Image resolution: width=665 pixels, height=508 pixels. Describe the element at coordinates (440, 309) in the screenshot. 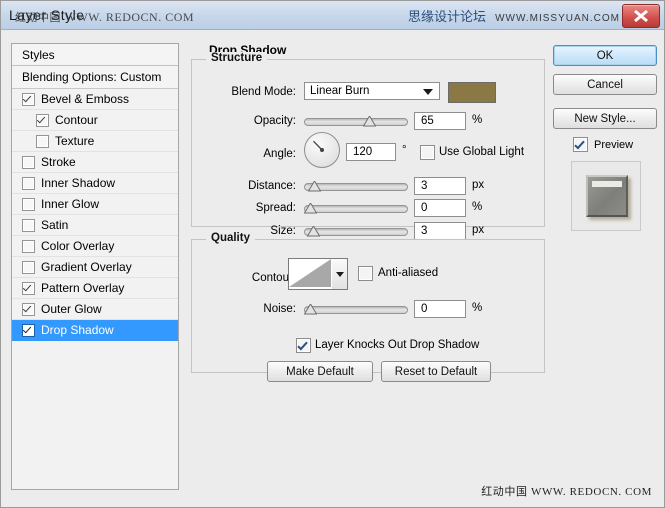

I see `noise-input: 0` at that location.